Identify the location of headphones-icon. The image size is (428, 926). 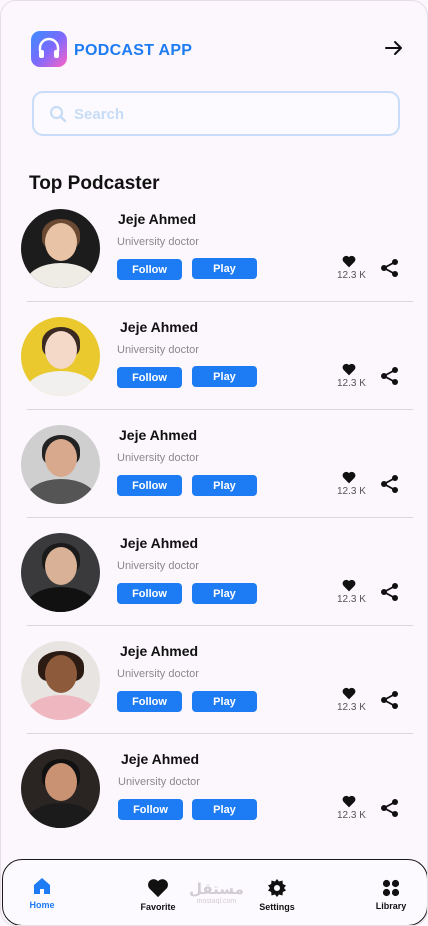
(49, 47).